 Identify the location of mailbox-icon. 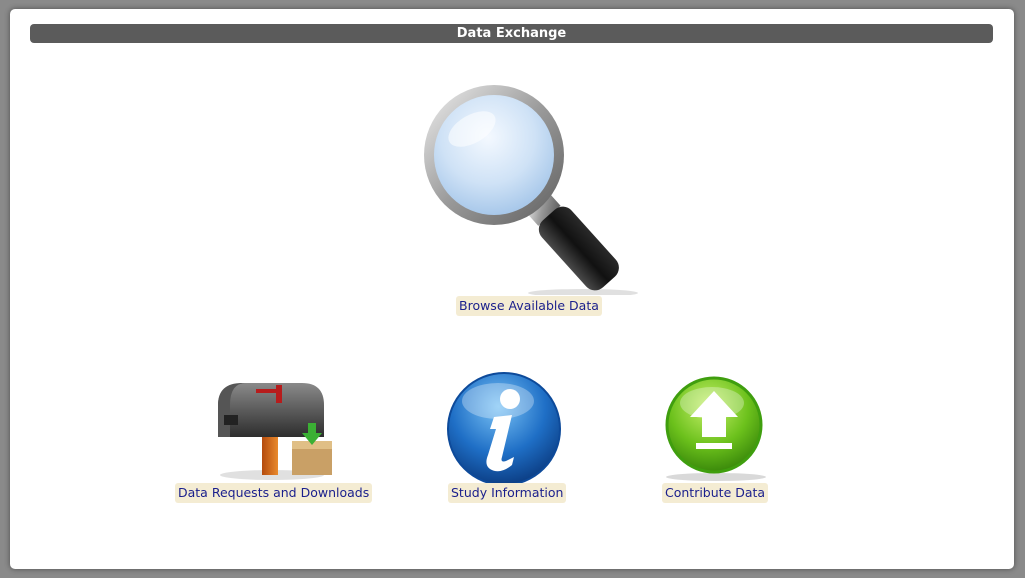
(275, 431).